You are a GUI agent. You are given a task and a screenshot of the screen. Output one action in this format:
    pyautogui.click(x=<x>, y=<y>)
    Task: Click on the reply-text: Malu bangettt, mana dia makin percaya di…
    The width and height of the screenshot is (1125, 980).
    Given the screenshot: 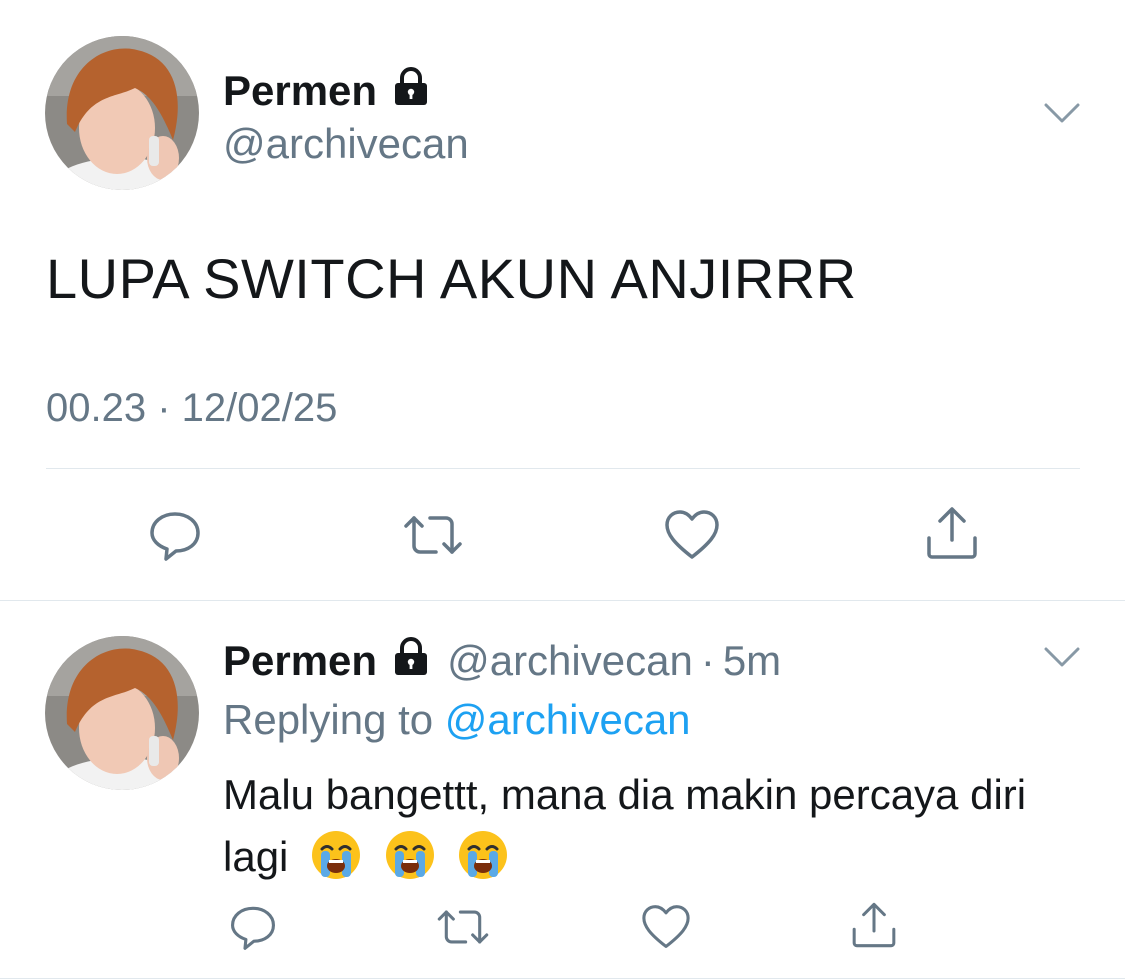 What is the action you would take?
    pyautogui.click(x=653, y=826)
    